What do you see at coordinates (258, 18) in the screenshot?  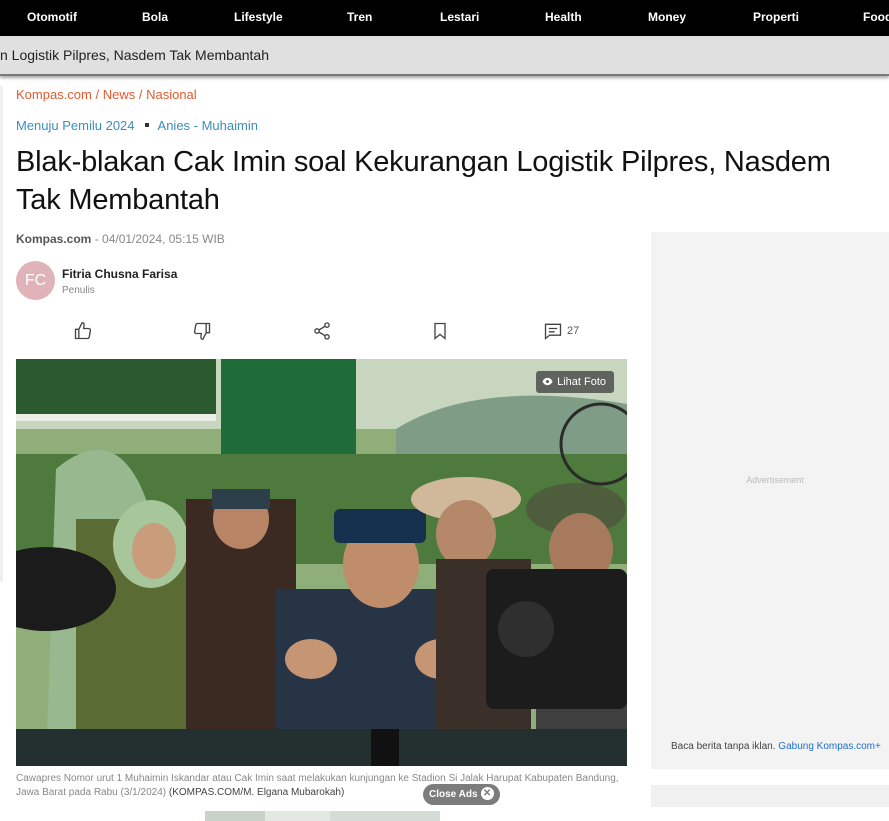 I see `nav-item-lifestyle: Lifestyle` at bounding box center [258, 18].